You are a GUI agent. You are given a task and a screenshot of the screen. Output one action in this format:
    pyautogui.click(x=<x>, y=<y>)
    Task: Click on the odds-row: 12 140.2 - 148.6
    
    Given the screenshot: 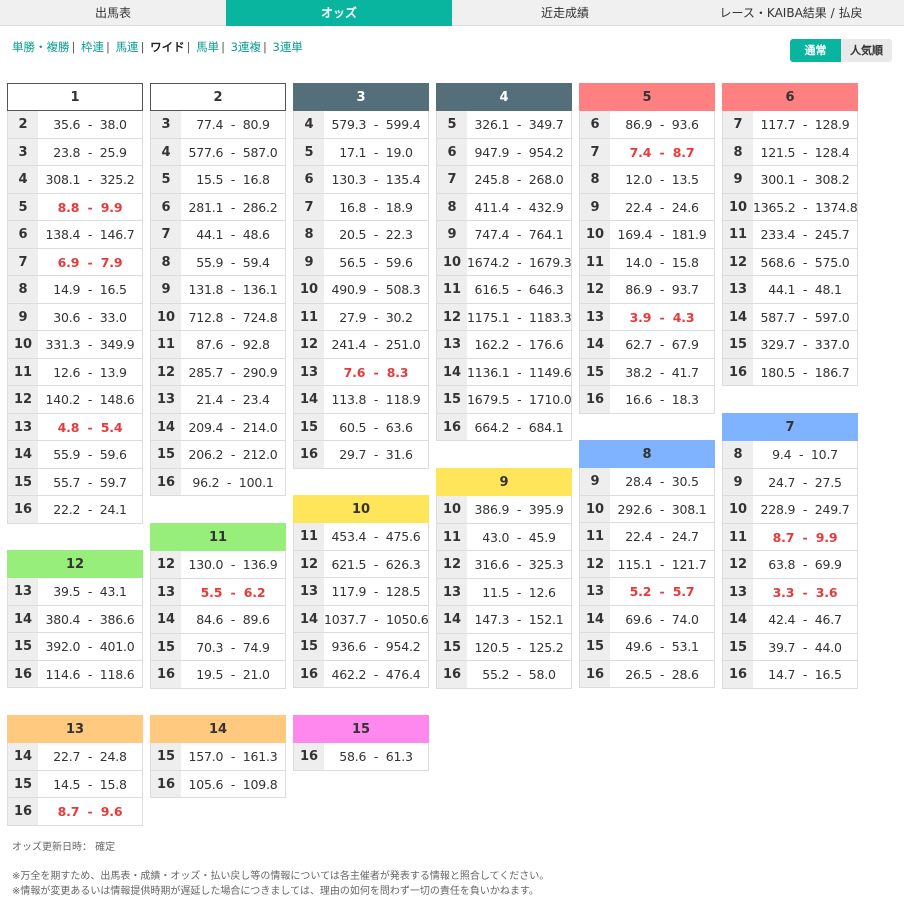 What is the action you would take?
    pyautogui.click(x=75, y=400)
    